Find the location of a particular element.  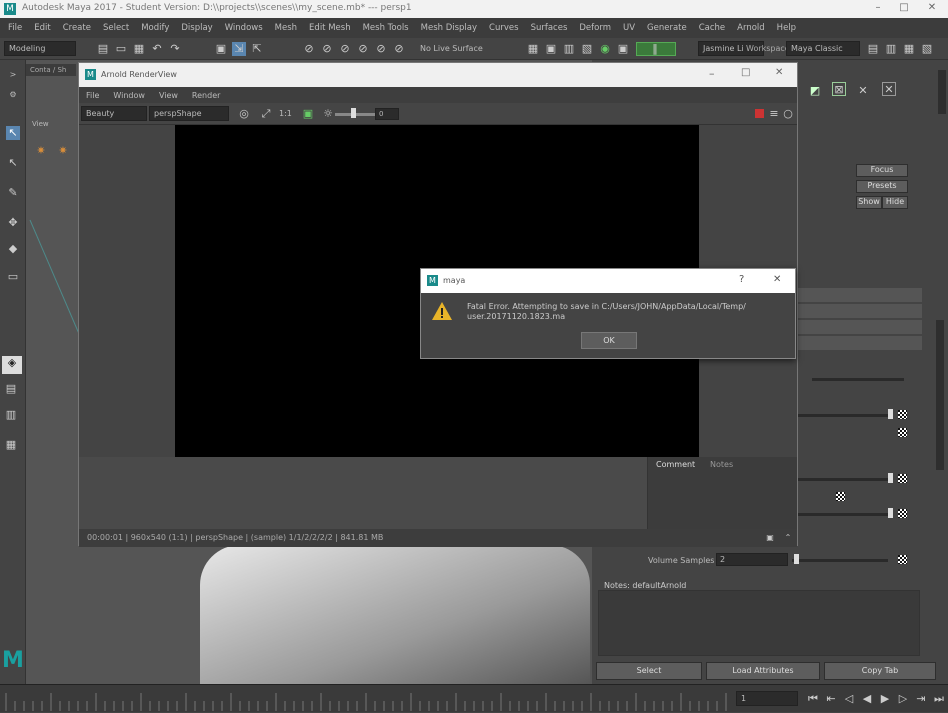

open-scene-icon: ▭ is located at coordinates (121, 49).